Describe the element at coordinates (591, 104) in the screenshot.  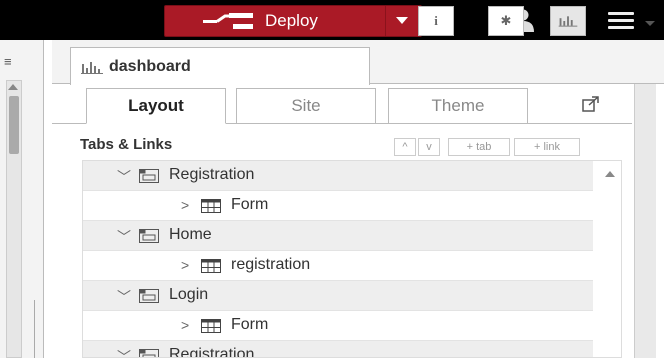
I see `external-link-icon` at that location.